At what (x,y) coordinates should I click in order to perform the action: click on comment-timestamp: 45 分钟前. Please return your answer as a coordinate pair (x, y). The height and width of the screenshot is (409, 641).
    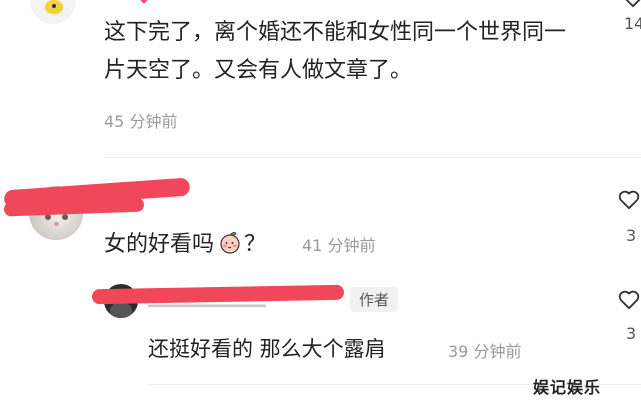
    Looking at the image, I should click on (141, 121).